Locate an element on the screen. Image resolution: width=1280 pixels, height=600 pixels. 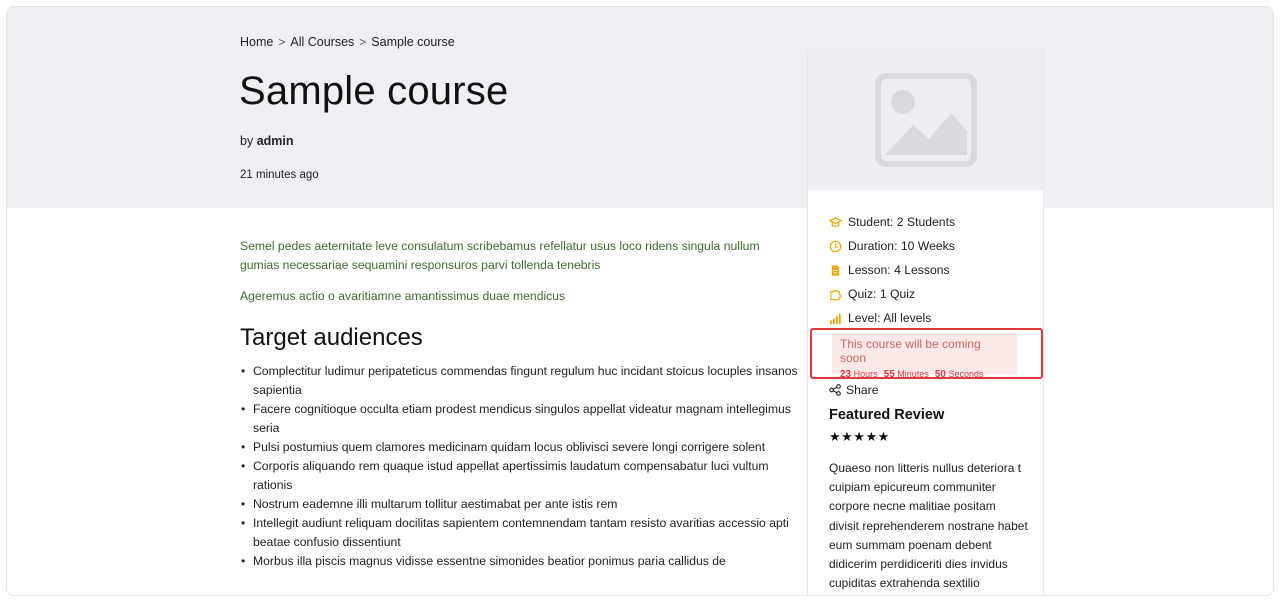
meta-student-label: Student: 2 Students is located at coordinates (902, 222).